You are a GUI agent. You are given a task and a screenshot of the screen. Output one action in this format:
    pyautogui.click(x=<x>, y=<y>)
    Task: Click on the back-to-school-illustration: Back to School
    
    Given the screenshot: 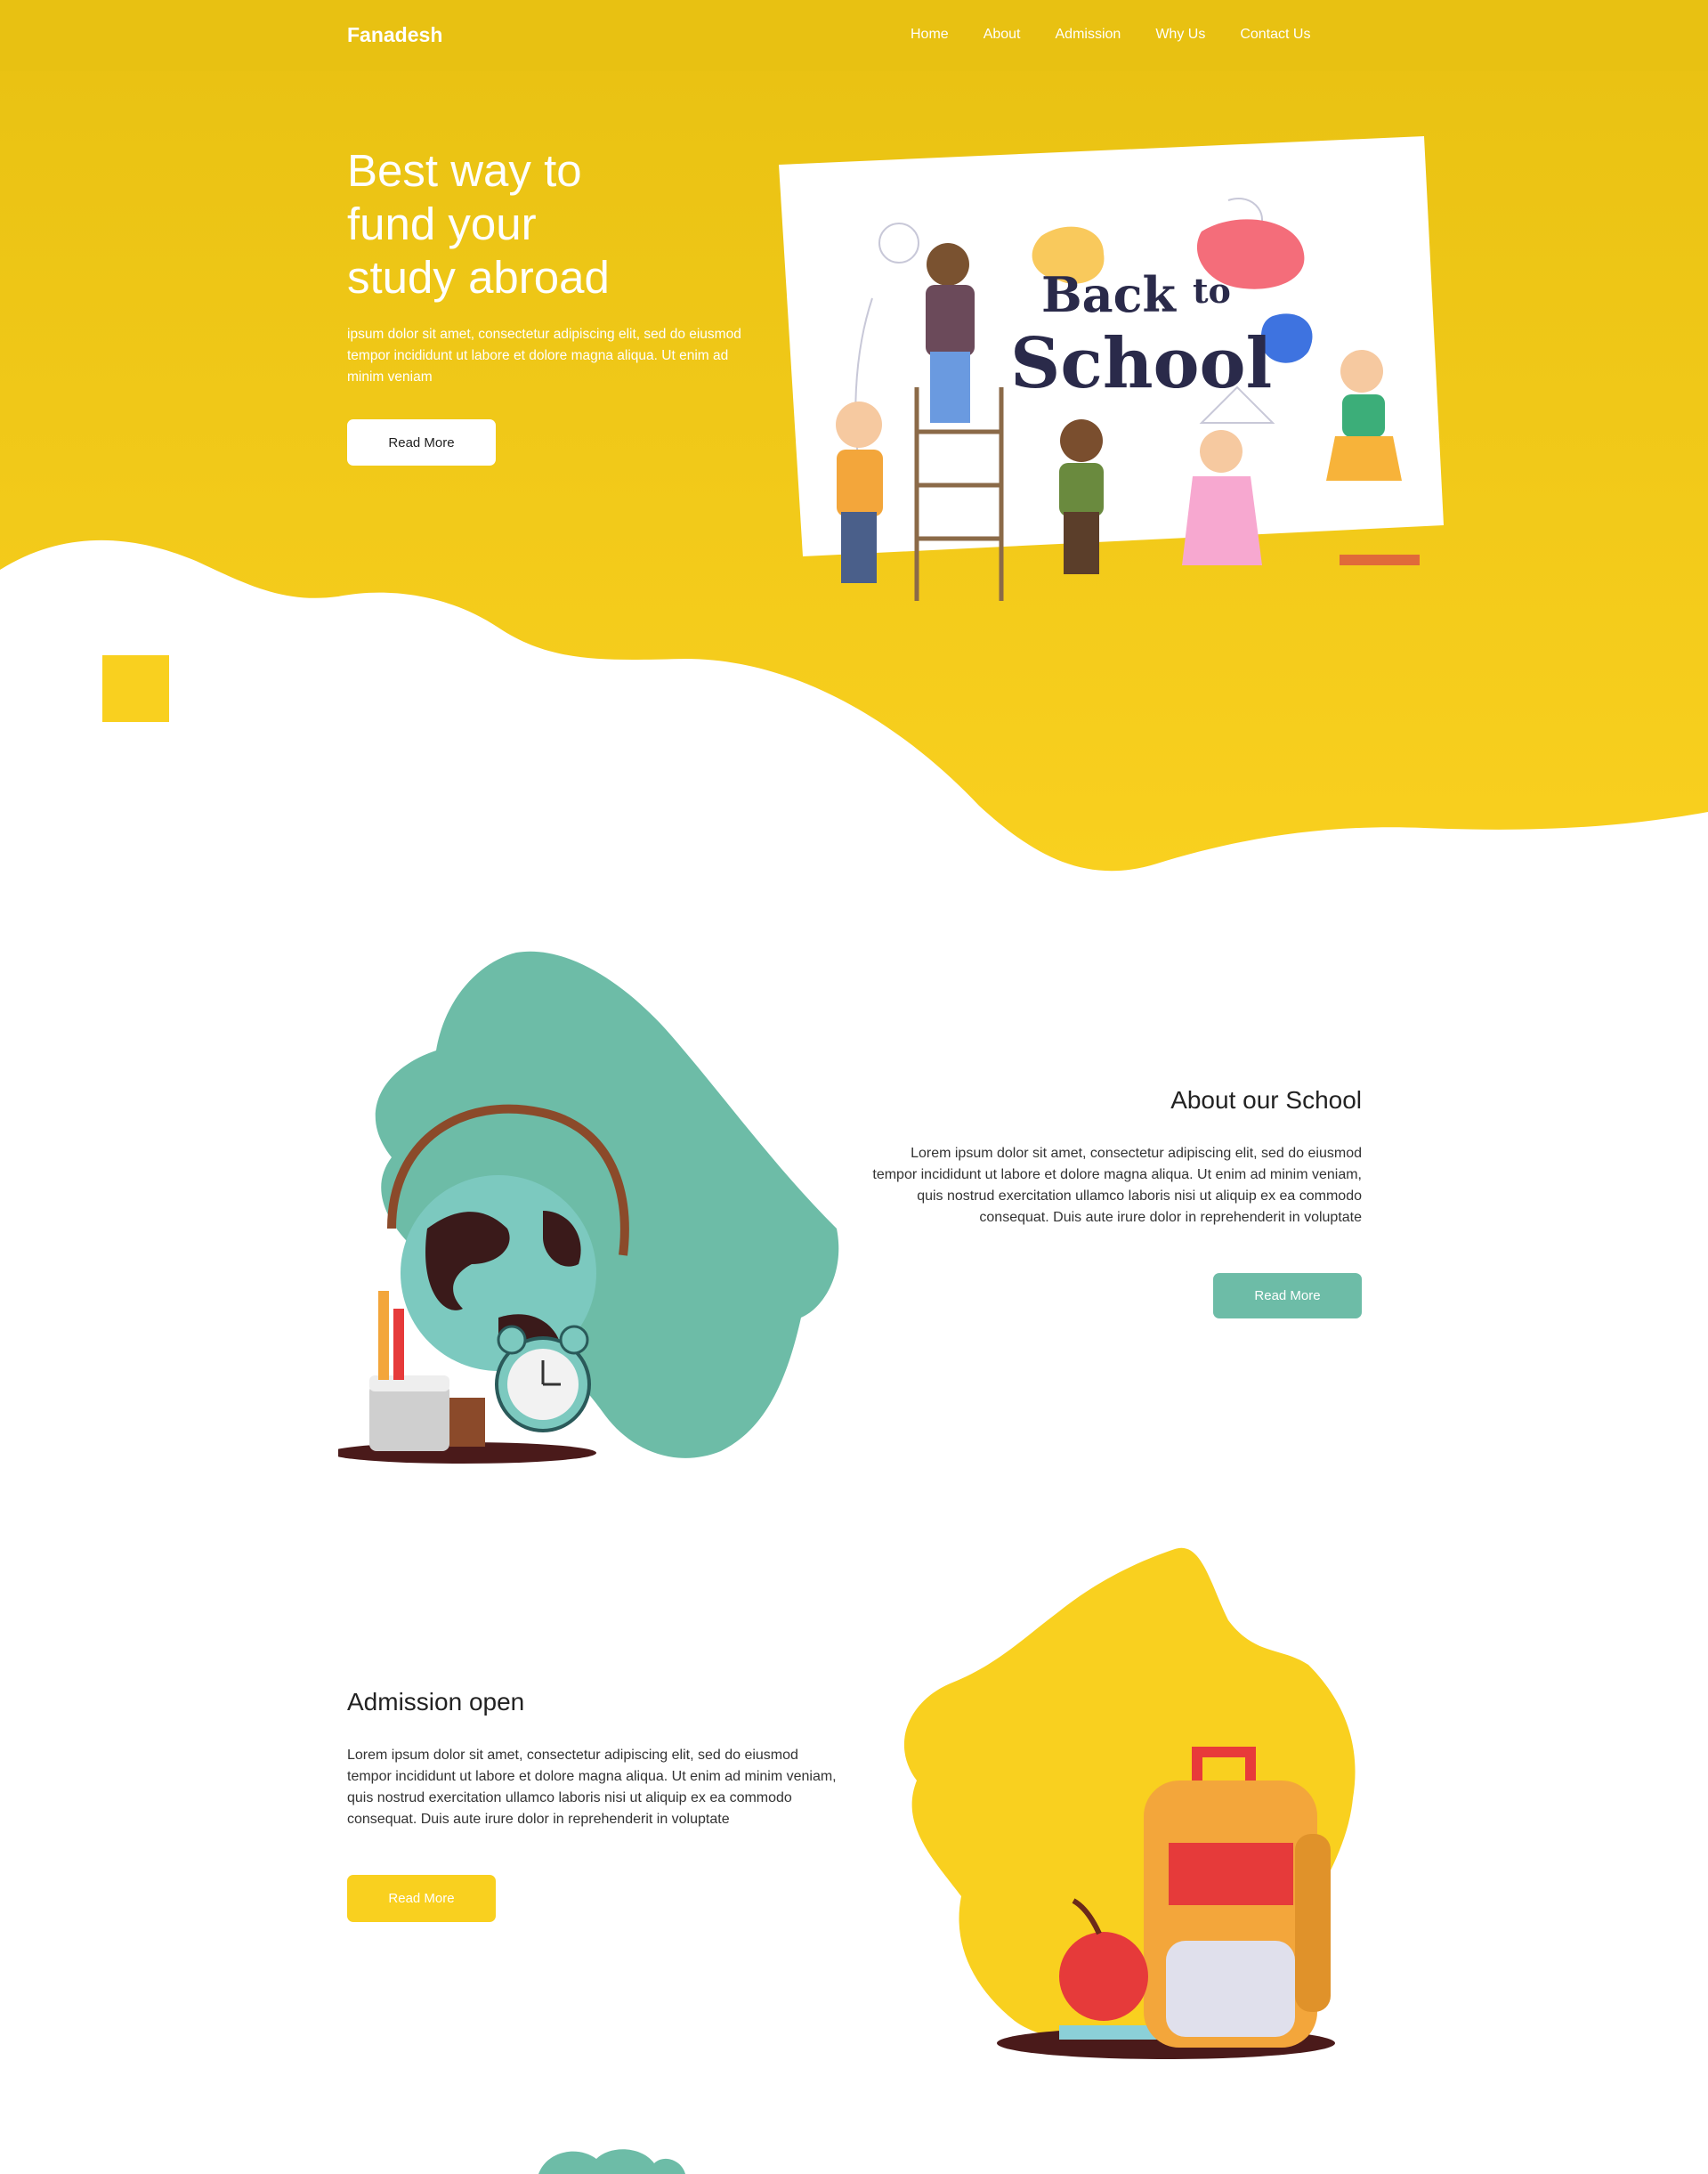 What is the action you would take?
    pyautogui.click(x=1112, y=368)
    